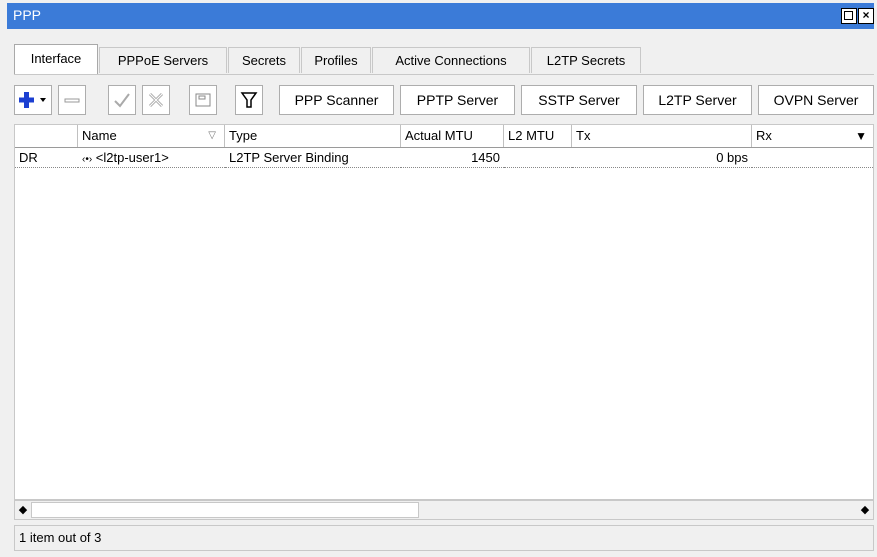 Image resolution: width=877 pixels, height=557 pixels. What do you see at coordinates (122, 100) in the screenshot?
I see `enable-button` at bounding box center [122, 100].